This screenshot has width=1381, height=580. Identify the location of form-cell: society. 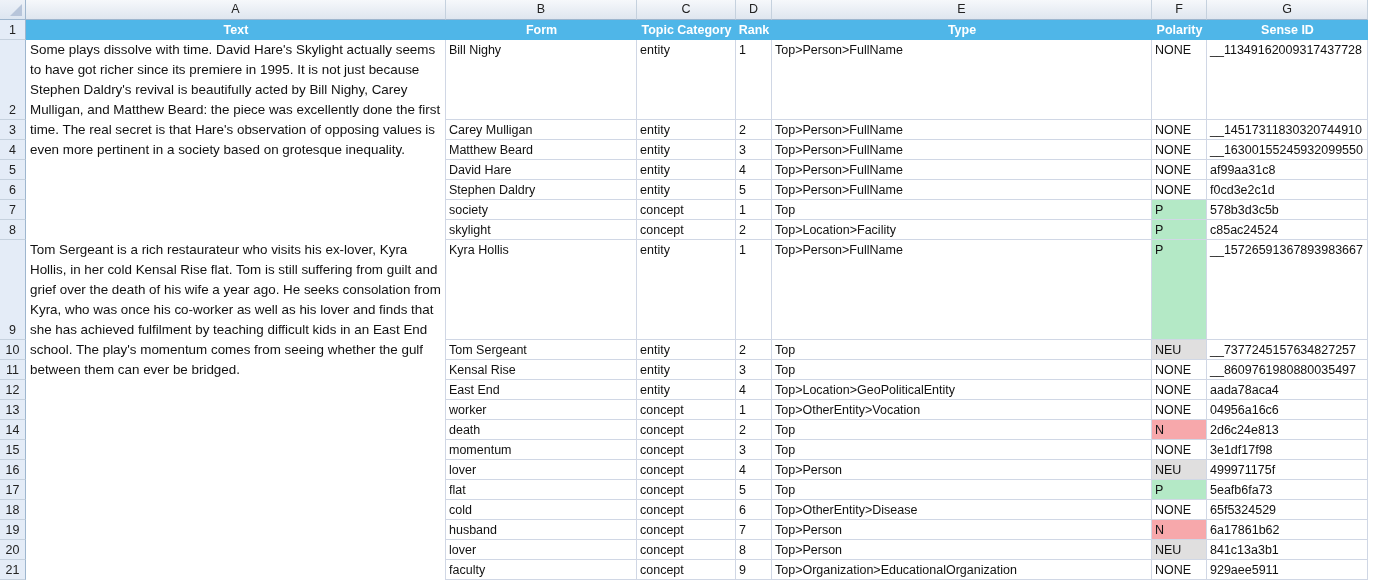
(541, 210).